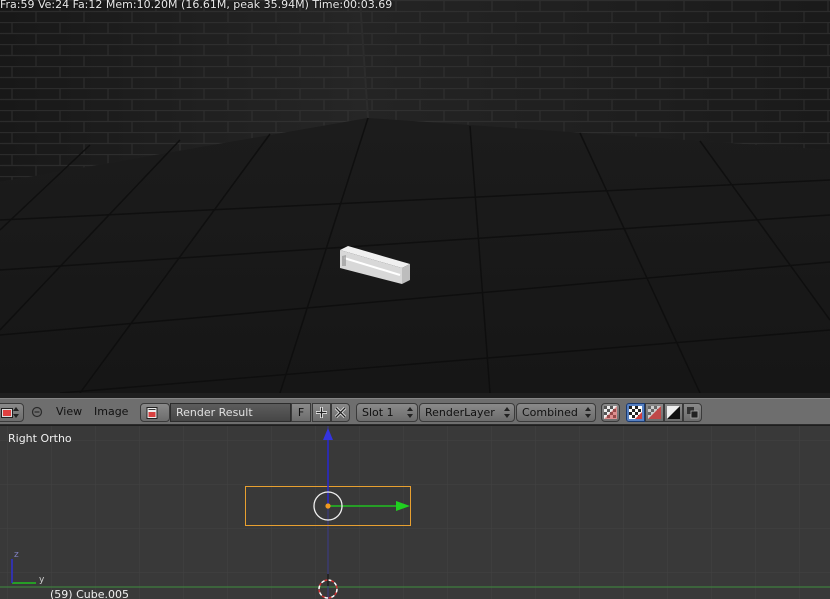  Describe the element at coordinates (7, 413) in the screenshot. I see `image-editor-icon` at that location.